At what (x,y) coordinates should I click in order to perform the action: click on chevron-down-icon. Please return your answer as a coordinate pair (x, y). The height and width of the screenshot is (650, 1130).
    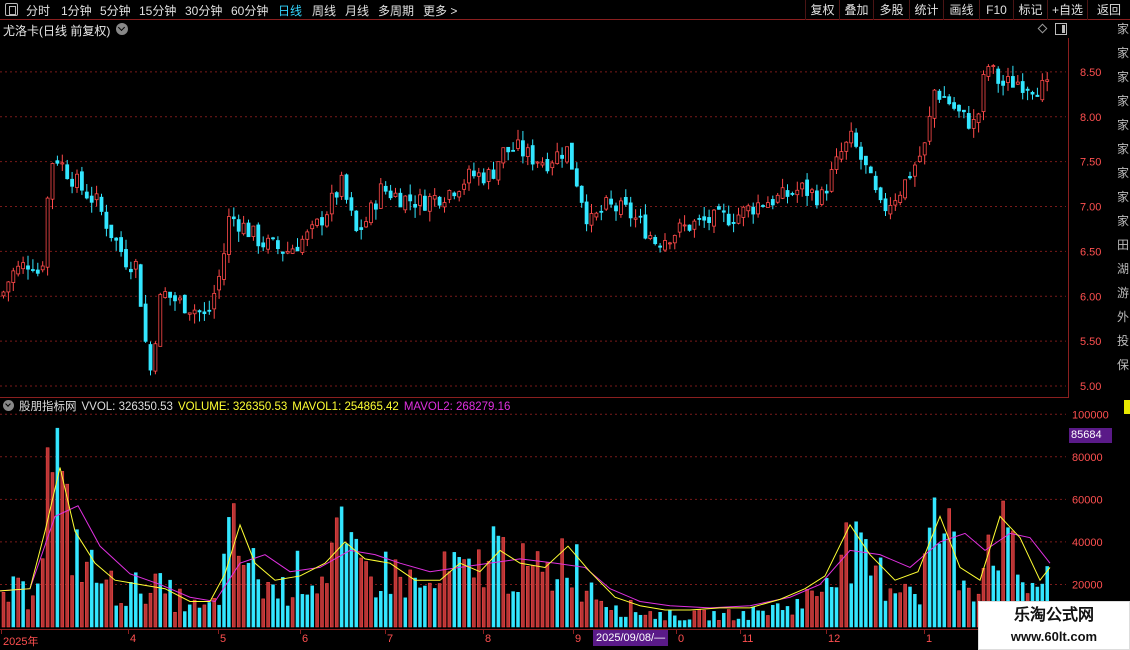
    Looking at the image, I should click on (8, 405).